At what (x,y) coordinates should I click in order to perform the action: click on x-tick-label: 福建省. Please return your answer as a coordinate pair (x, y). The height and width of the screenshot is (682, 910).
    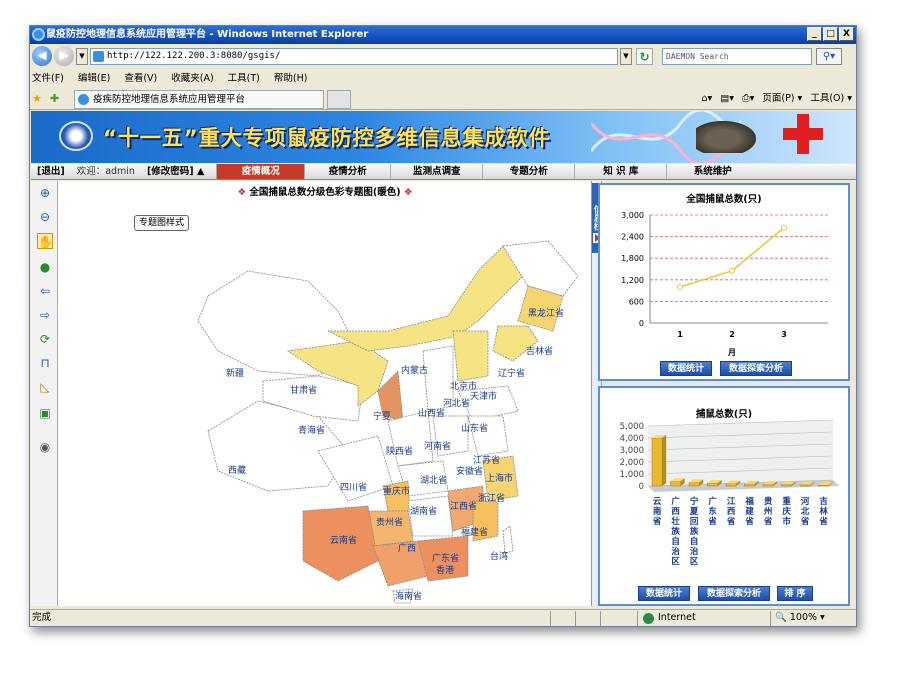
    Looking at the image, I should click on (749, 511).